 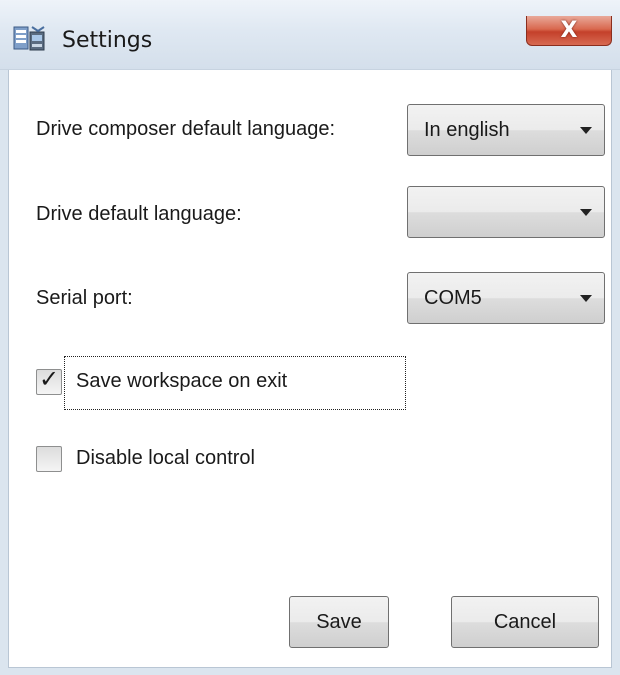 What do you see at coordinates (107, 40) in the screenshot?
I see `window-title: Settings` at bounding box center [107, 40].